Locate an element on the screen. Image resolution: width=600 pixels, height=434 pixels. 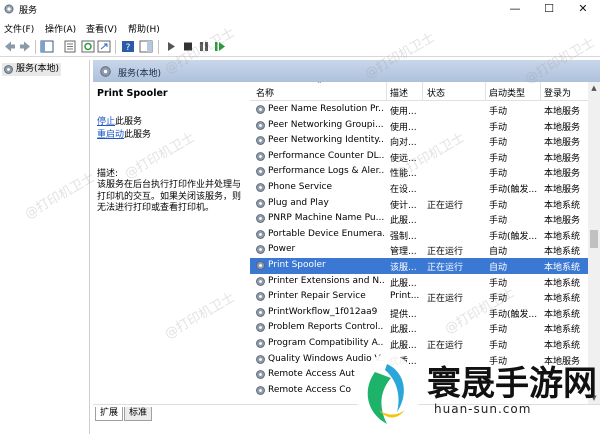
maximize-button: ☐ is located at coordinates (549, 9).